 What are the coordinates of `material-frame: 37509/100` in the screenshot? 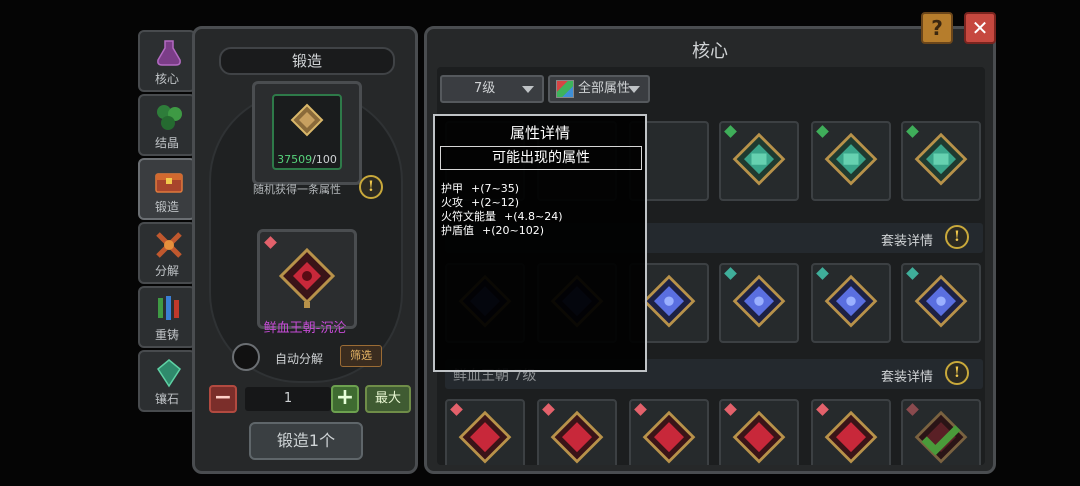 It's located at (307, 133).